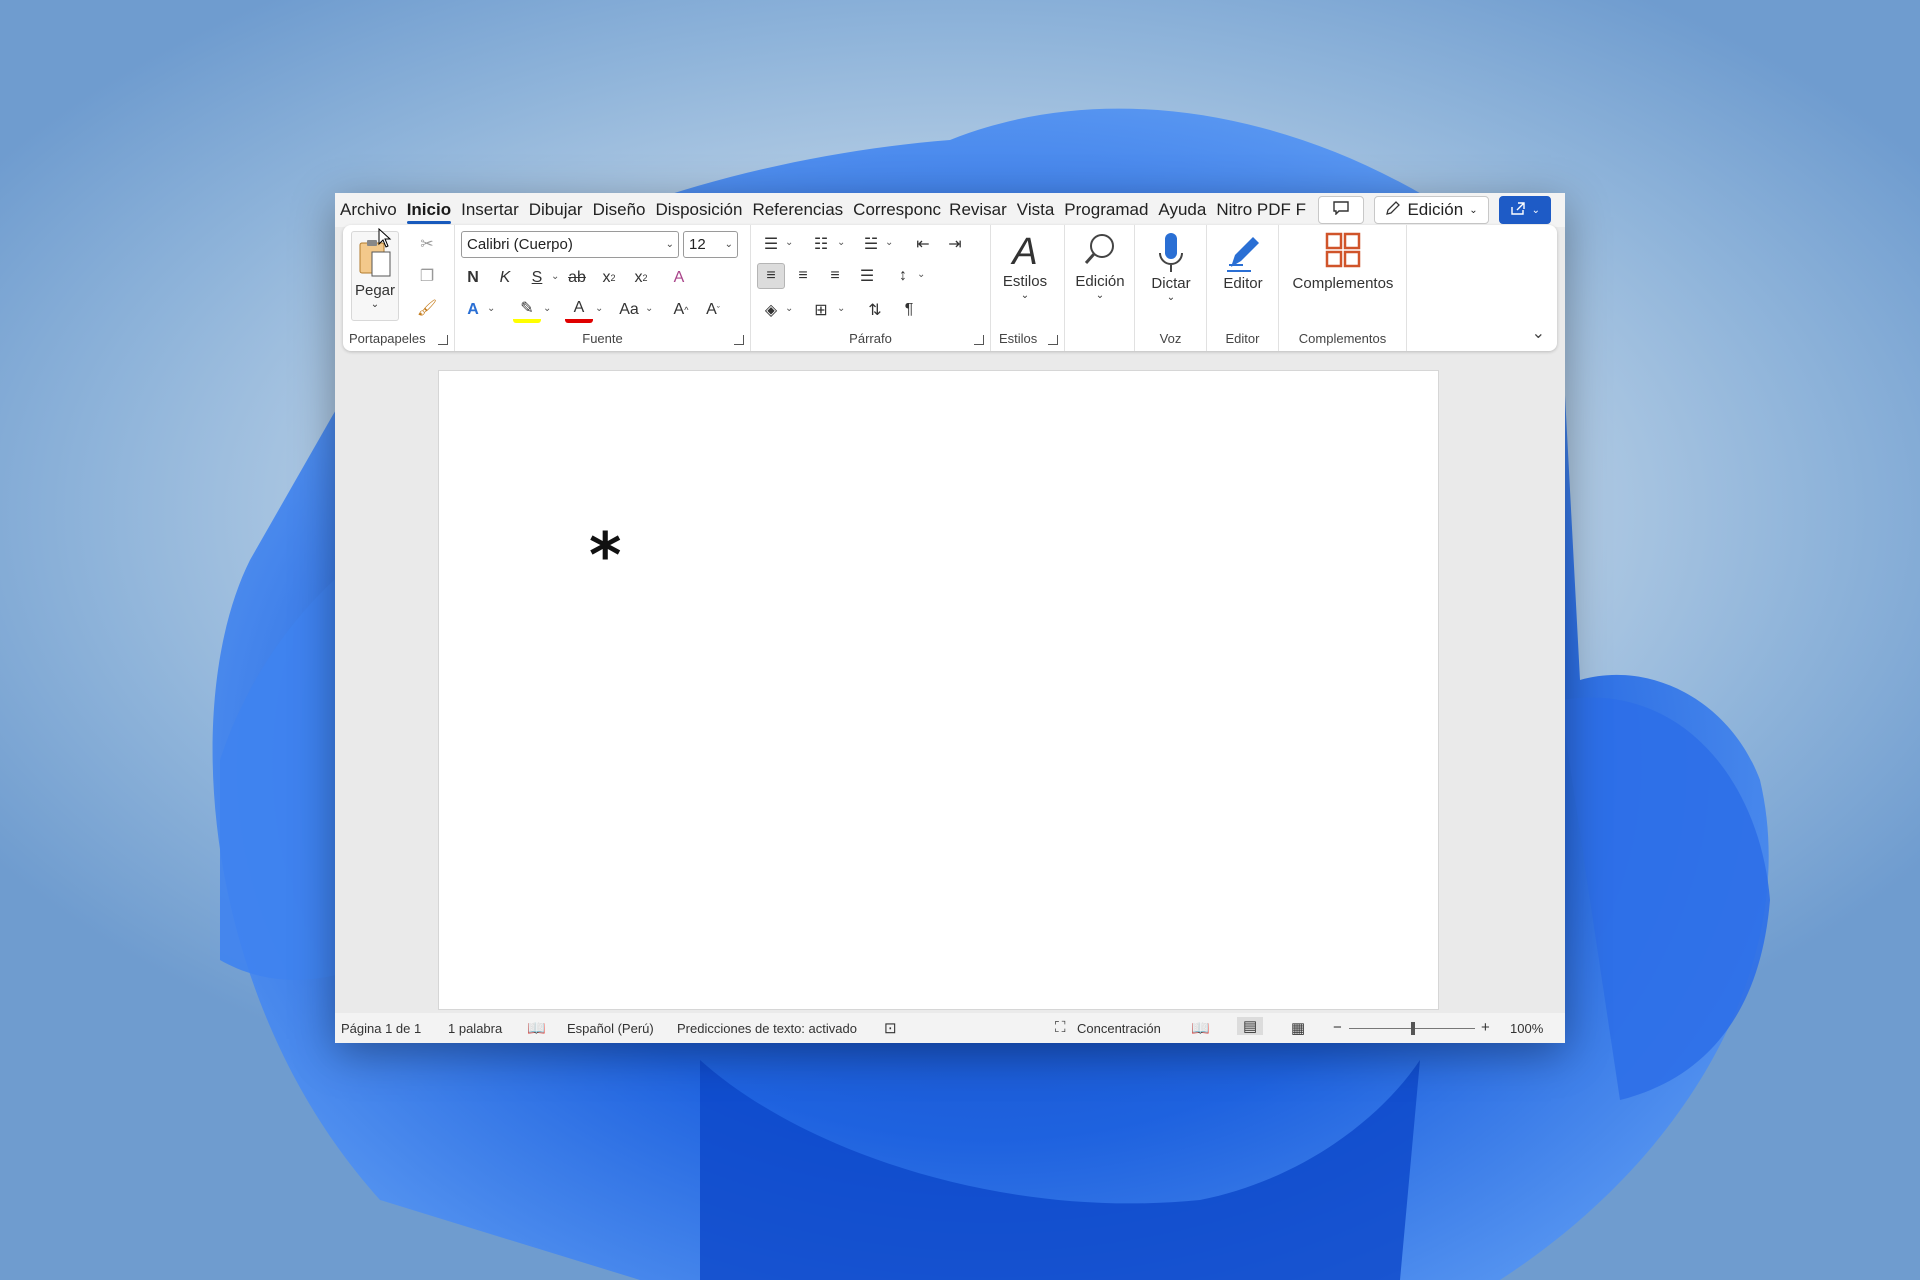  I want to click on addins-button: Complementos, so click(1343, 261).